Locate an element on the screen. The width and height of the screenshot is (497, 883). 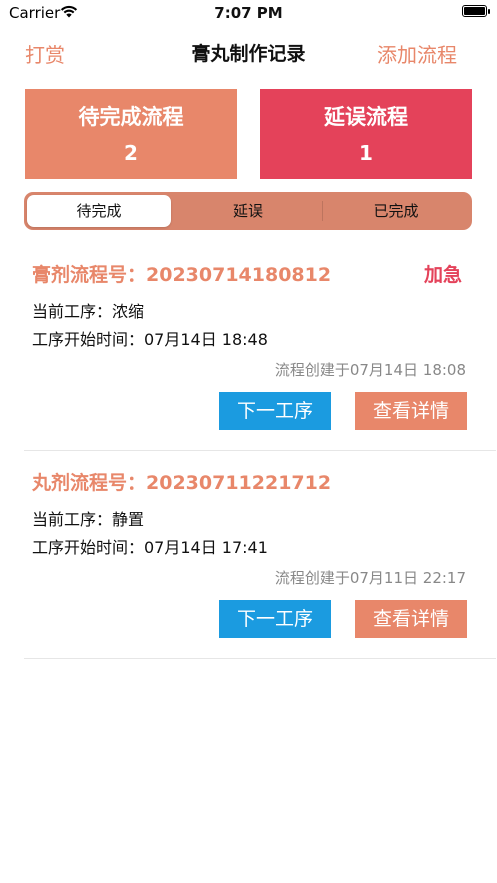
pending-summary-count: 2 is located at coordinates (131, 153).